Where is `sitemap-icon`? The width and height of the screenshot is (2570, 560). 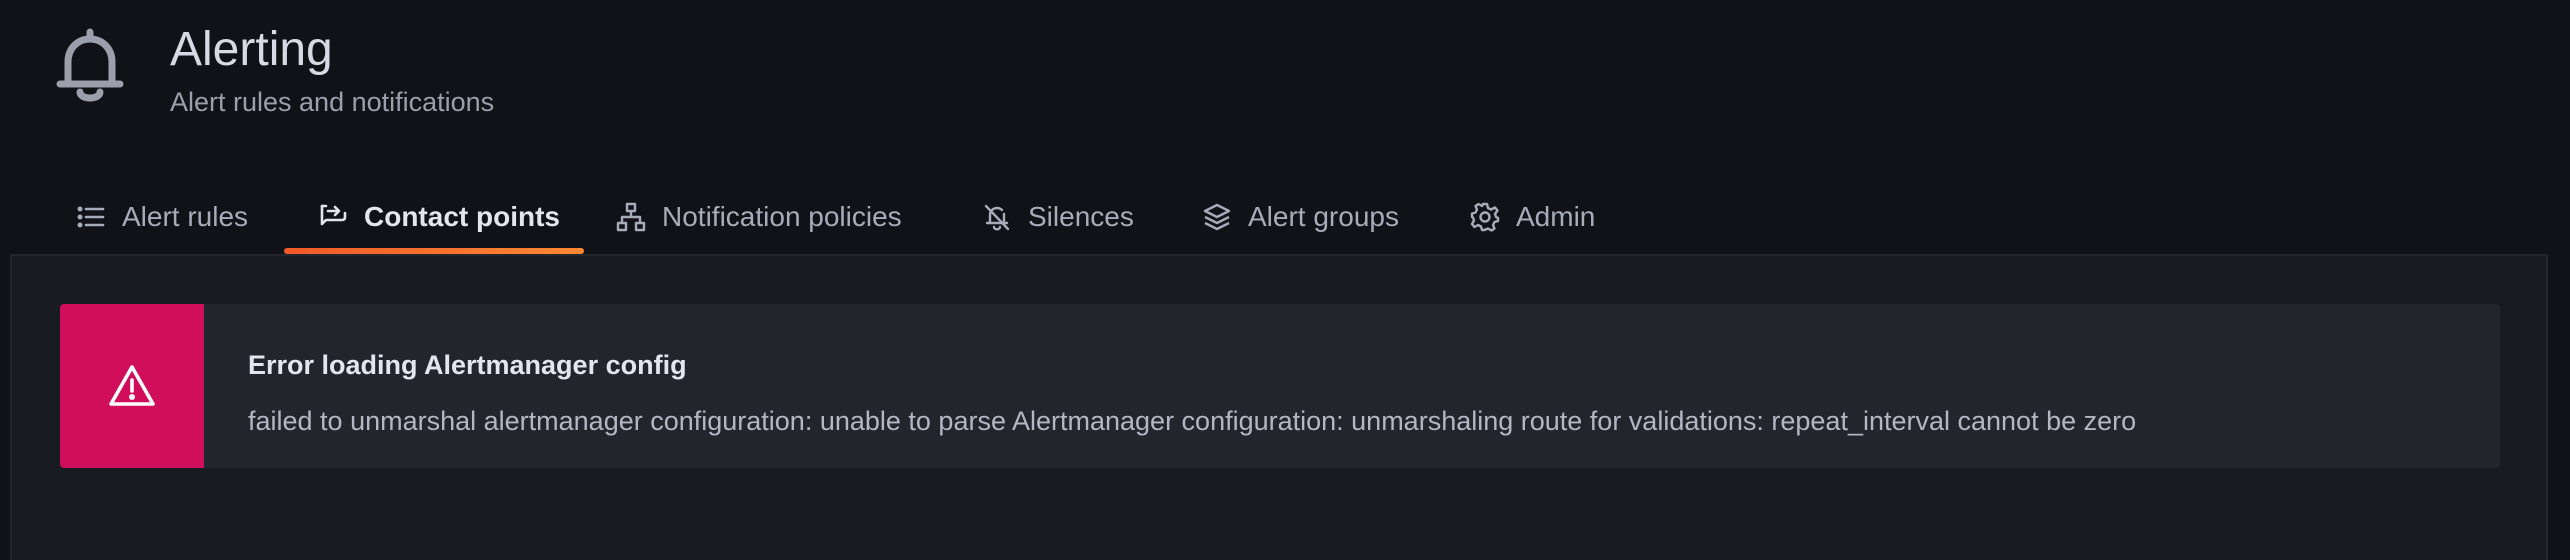 sitemap-icon is located at coordinates (631, 217).